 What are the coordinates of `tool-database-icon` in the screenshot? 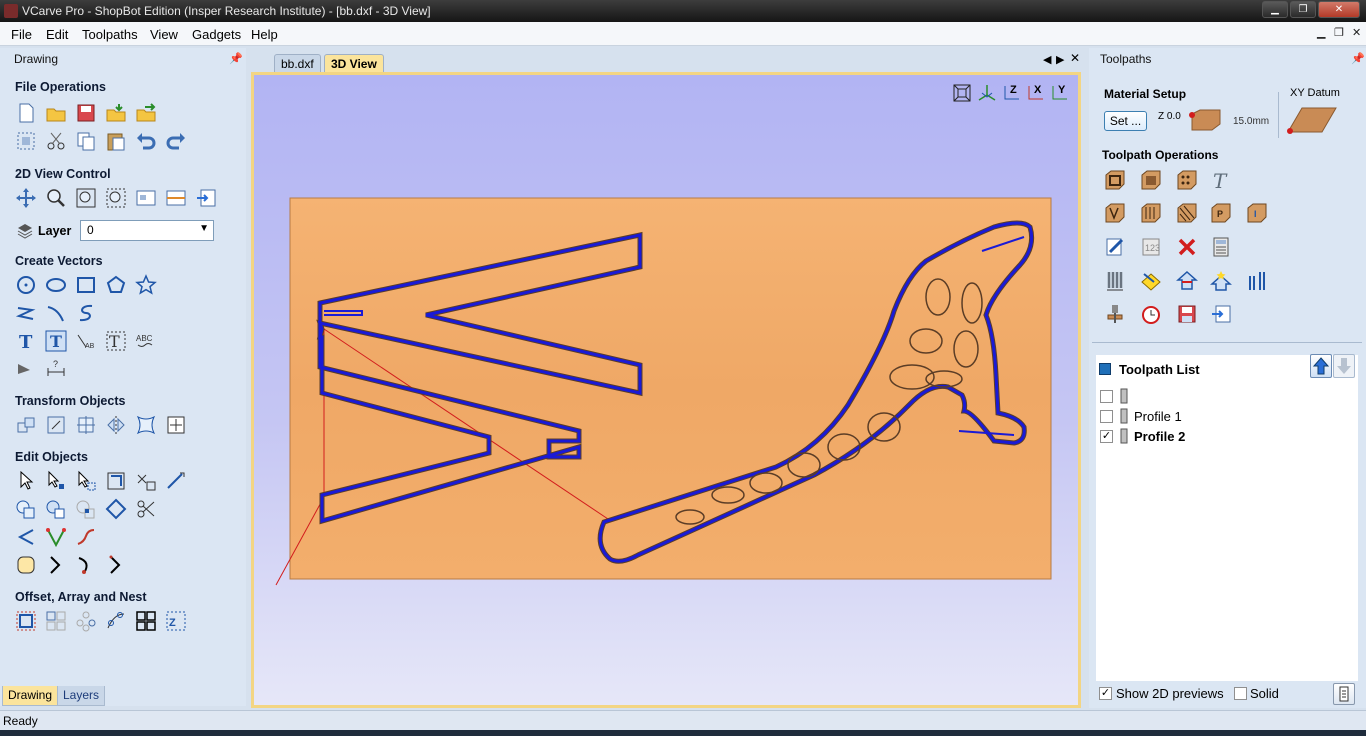 It's located at (1115, 281).